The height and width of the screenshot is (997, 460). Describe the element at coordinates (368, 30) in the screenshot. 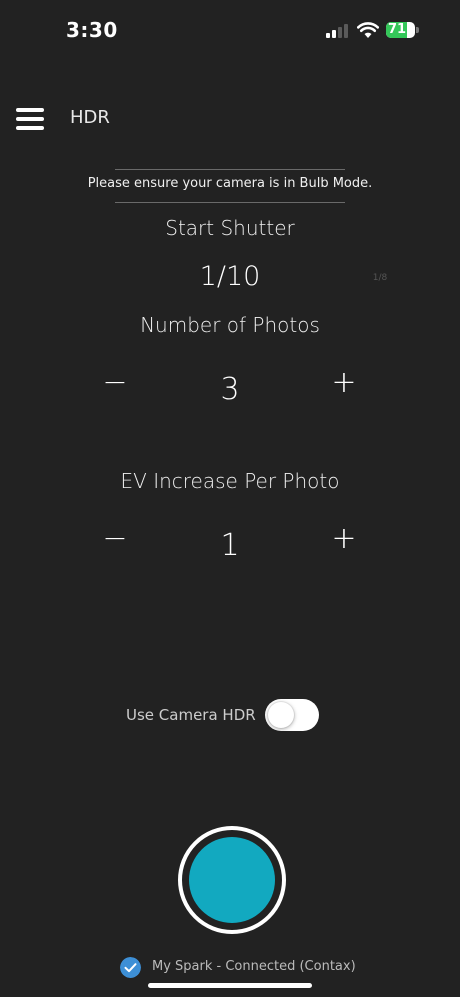

I see `wifi-icon` at that location.